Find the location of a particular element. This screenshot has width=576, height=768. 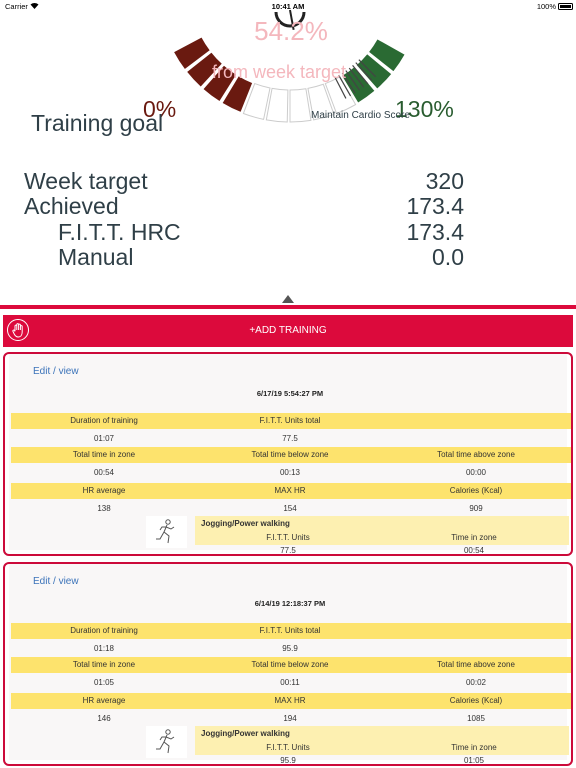

stat-value: 909 is located at coordinates (476, 508).